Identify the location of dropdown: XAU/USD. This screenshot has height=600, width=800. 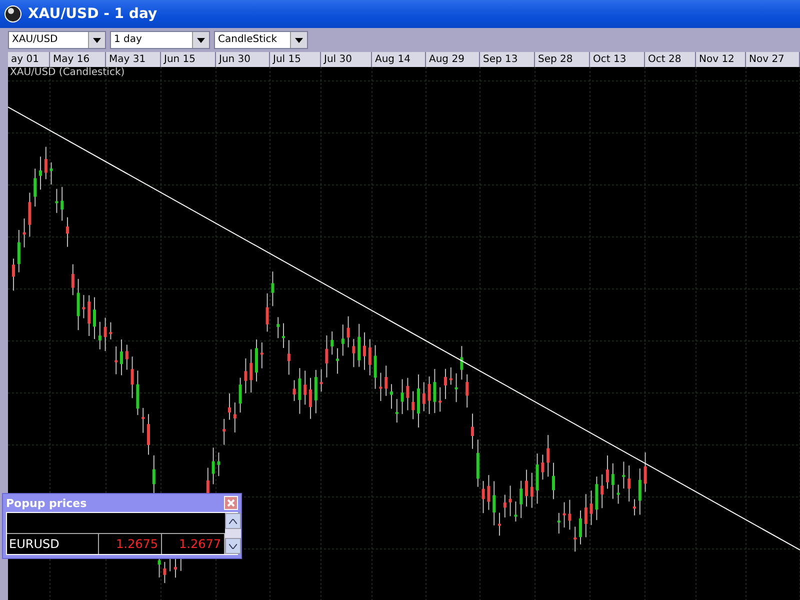
(57, 40).